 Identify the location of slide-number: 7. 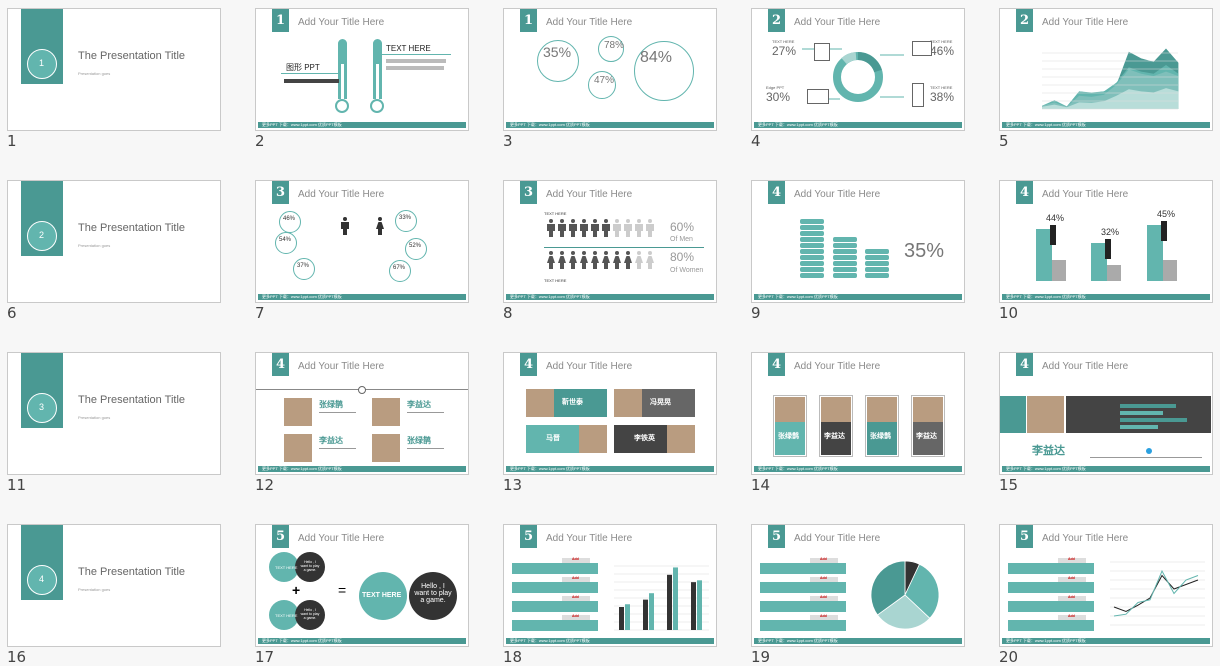
(260, 313).